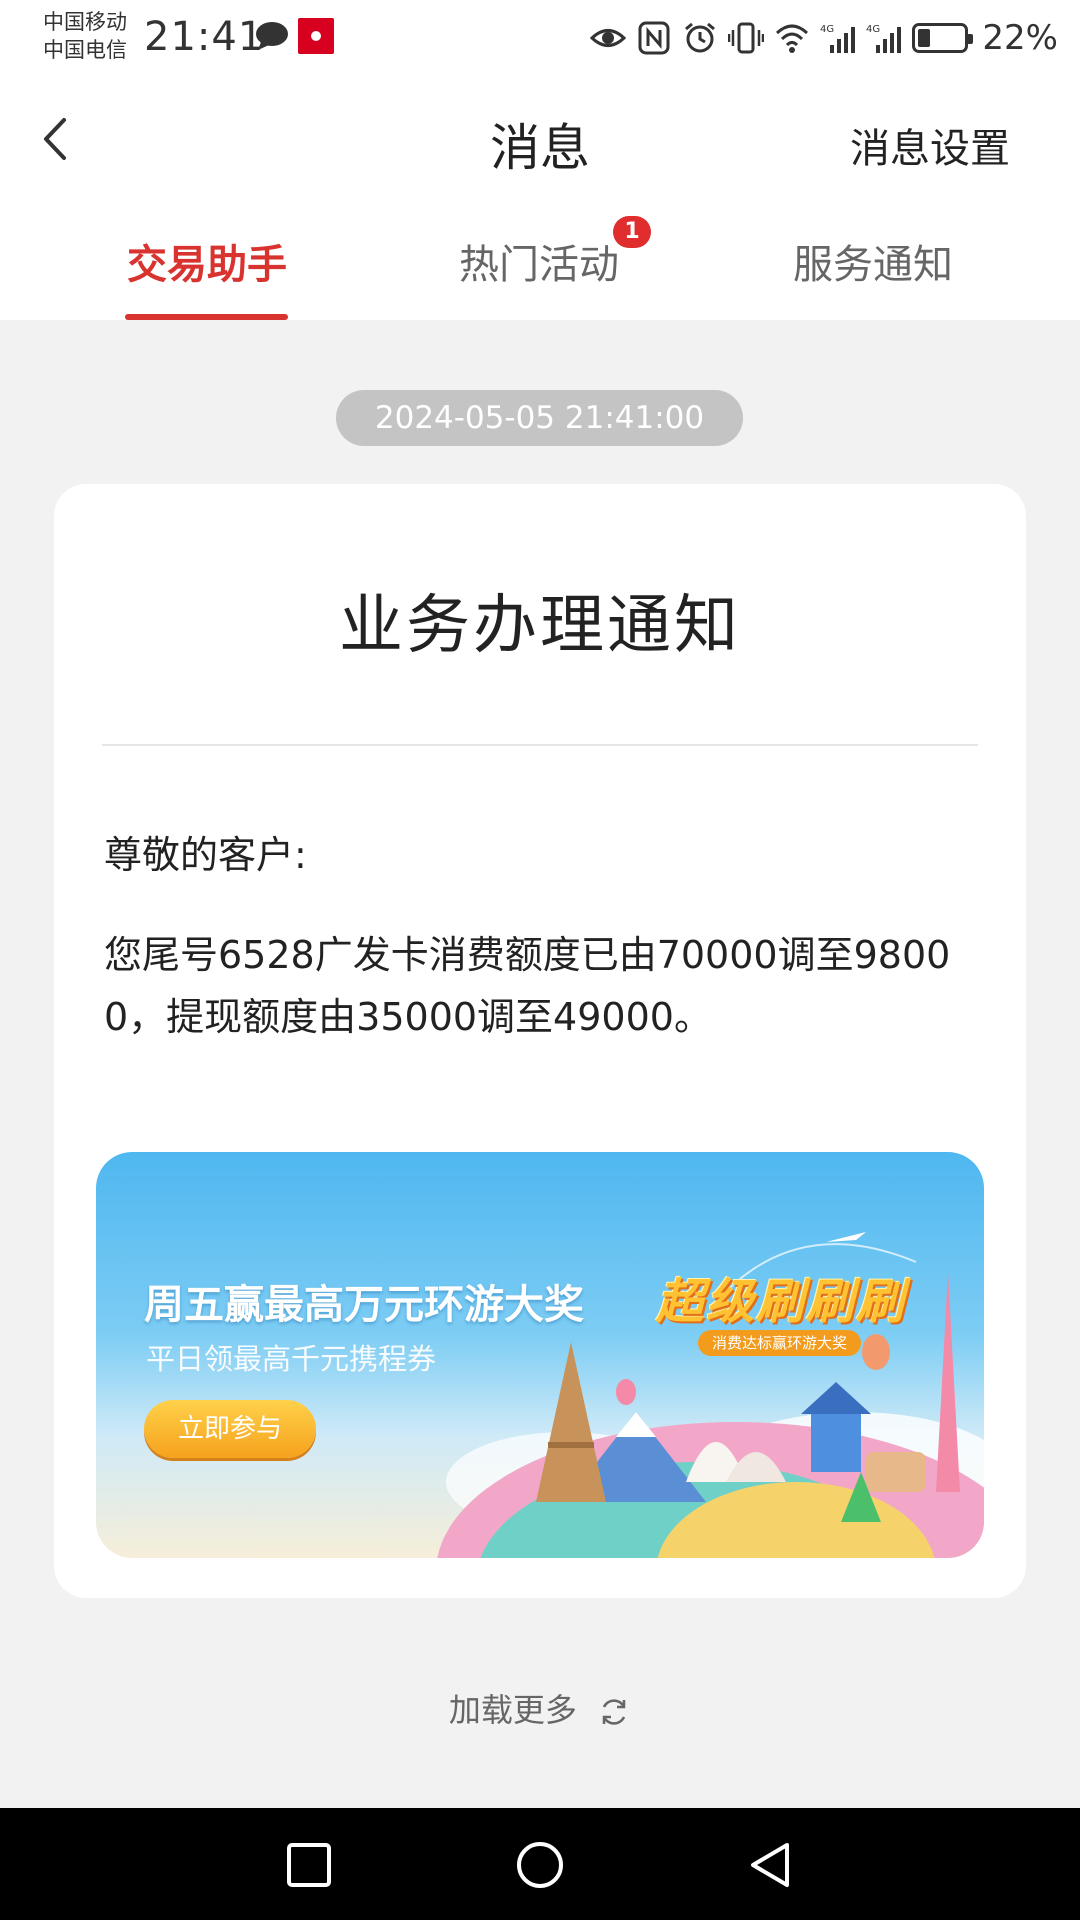  What do you see at coordinates (654, 38) in the screenshot?
I see `nfc-icon` at bounding box center [654, 38].